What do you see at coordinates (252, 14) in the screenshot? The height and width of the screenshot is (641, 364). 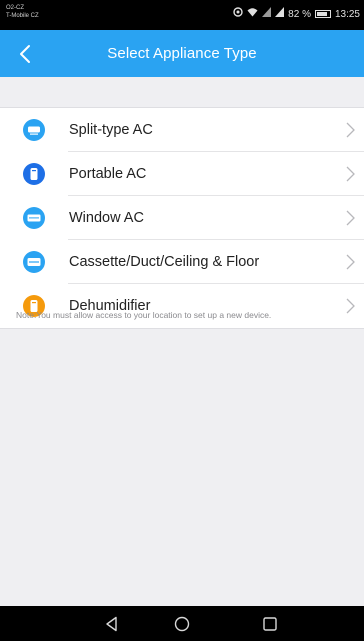 I see `wifi-icon` at bounding box center [252, 14].